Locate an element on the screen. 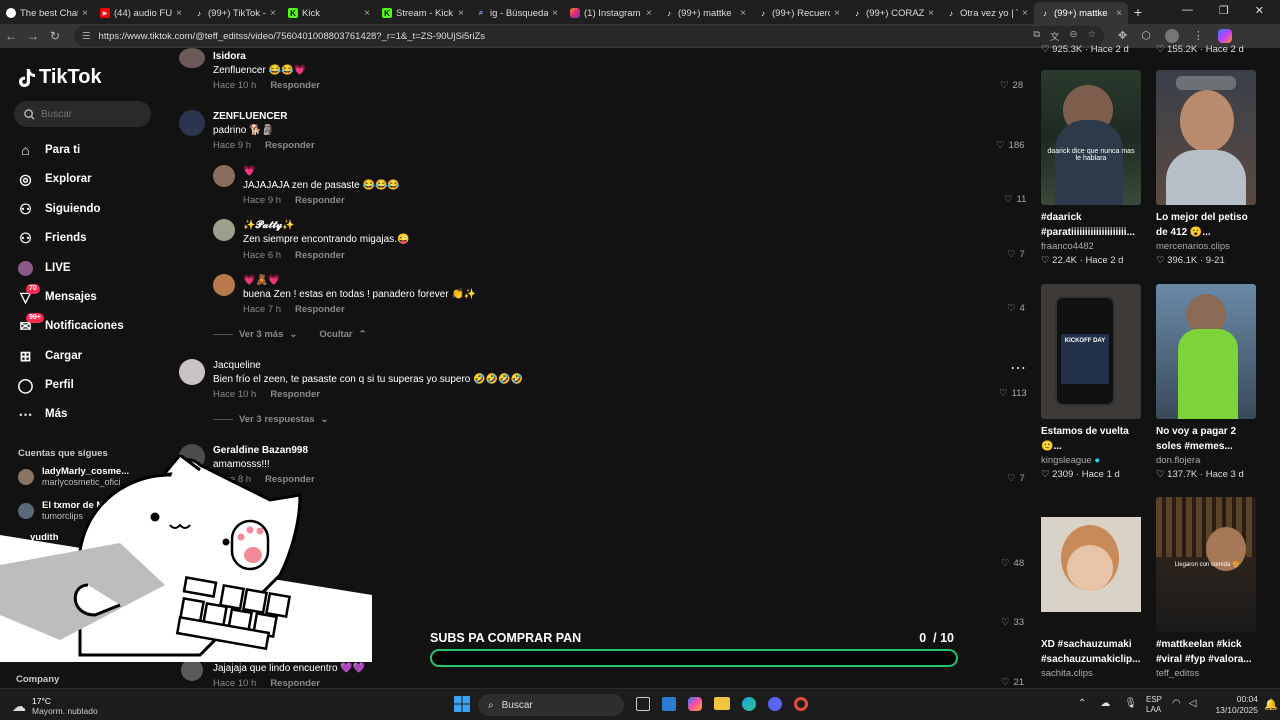 The height and width of the screenshot is (720, 1280). close-window-icon: ✕ is located at coordinates (1259, 10).